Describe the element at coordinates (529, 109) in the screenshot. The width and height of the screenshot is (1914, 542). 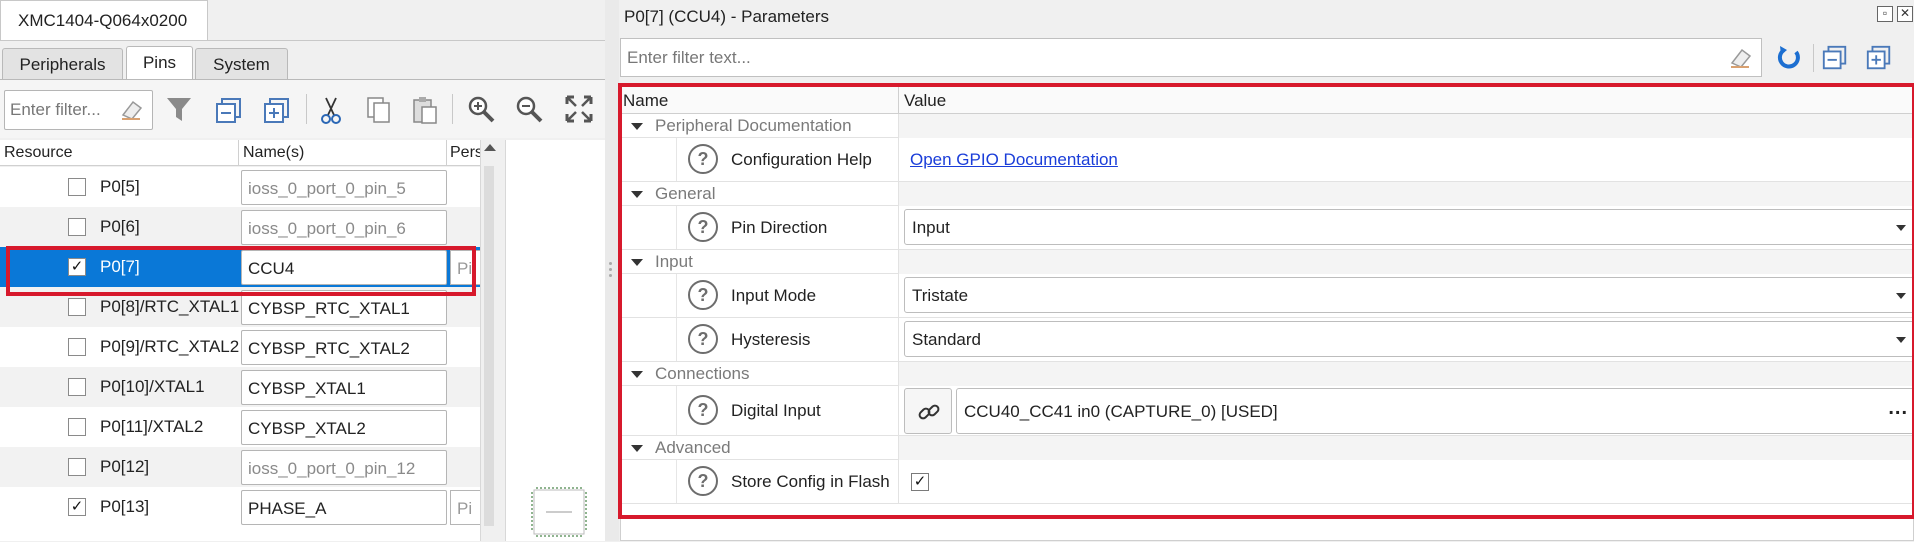
I see `zoom-out-icon` at that location.